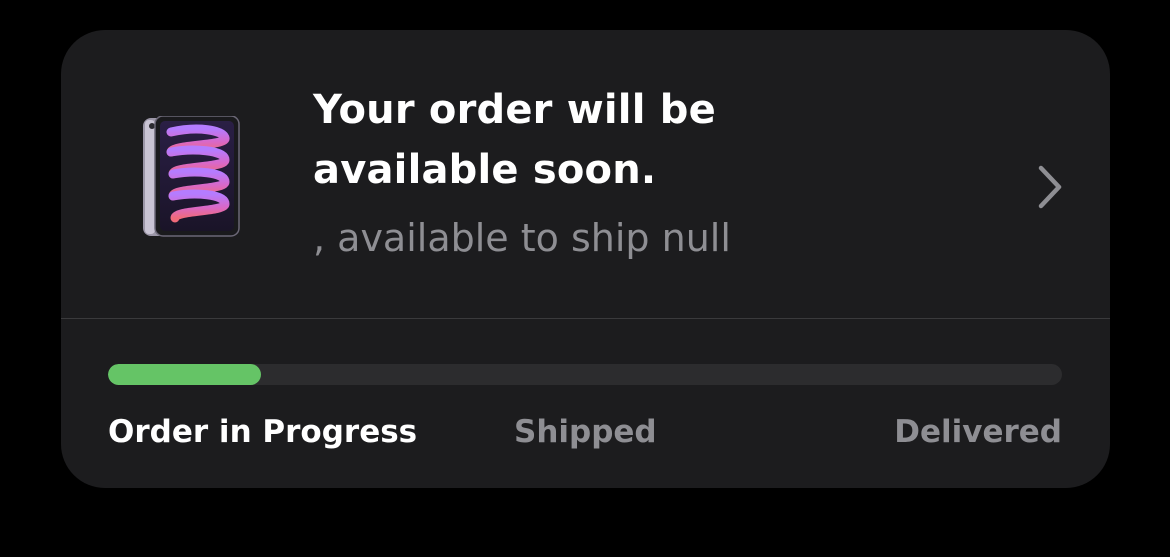 This screenshot has width=1170, height=557. Describe the element at coordinates (522, 238) in the screenshot. I see `order-subline: , available to ship null` at that location.